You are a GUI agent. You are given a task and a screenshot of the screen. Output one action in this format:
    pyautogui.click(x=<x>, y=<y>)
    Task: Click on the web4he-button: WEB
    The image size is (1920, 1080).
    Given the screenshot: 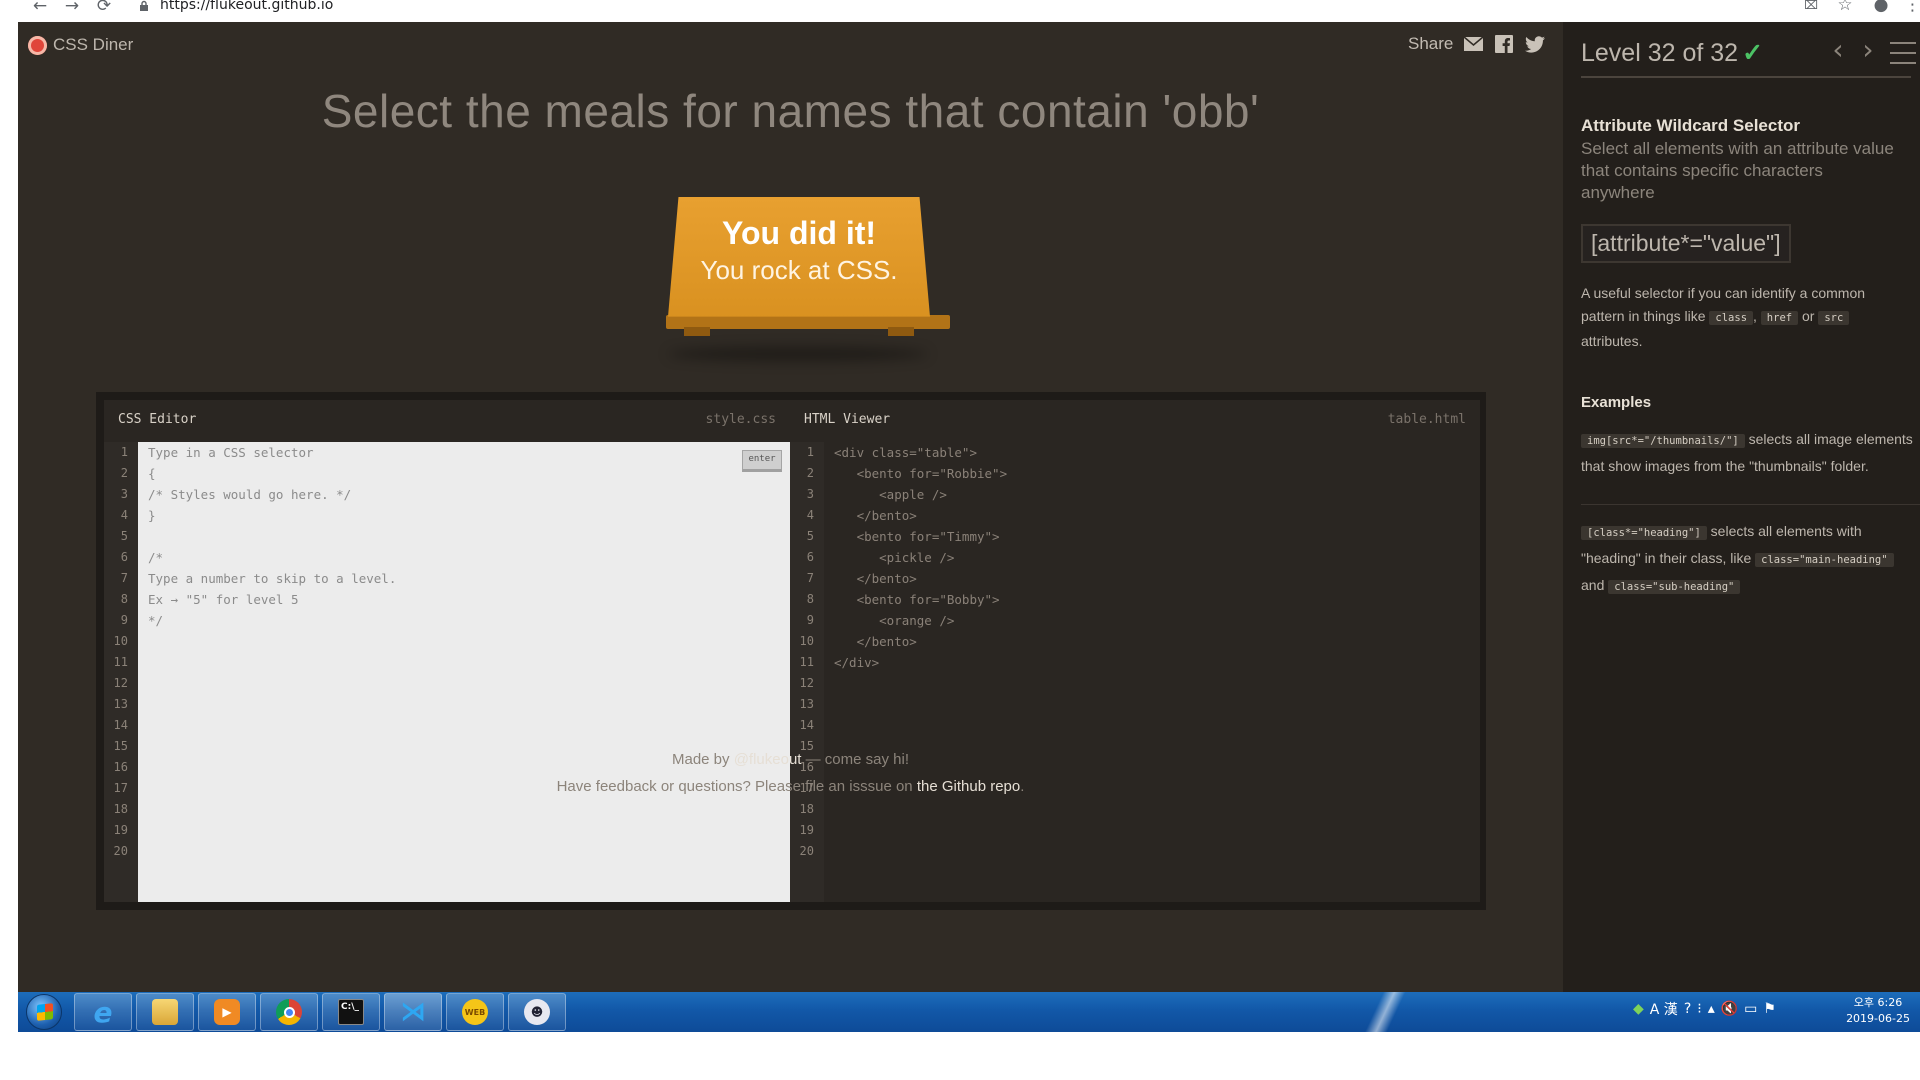 What is the action you would take?
    pyautogui.click(x=475, y=1012)
    